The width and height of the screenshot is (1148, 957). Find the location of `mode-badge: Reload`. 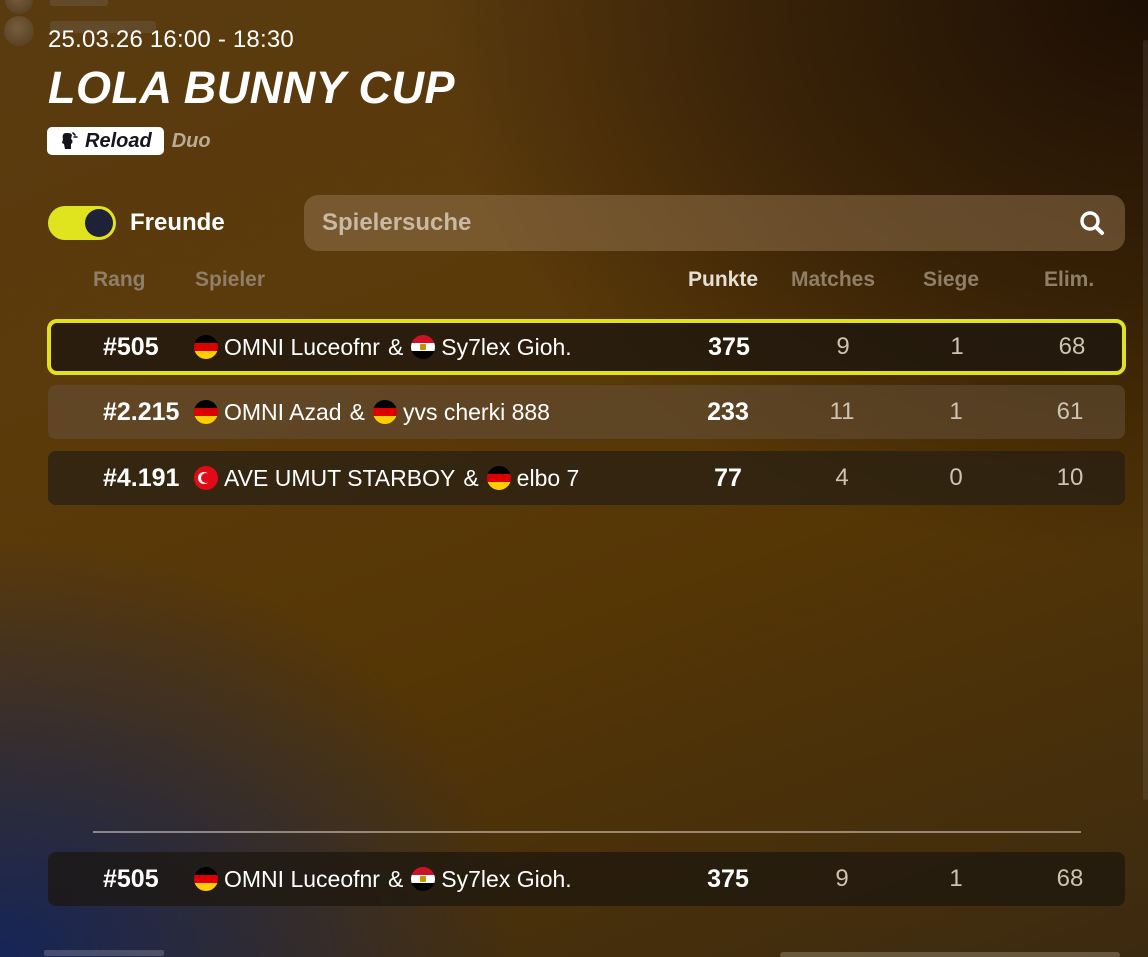

mode-badge: Reload is located at coordinates (105, 141).